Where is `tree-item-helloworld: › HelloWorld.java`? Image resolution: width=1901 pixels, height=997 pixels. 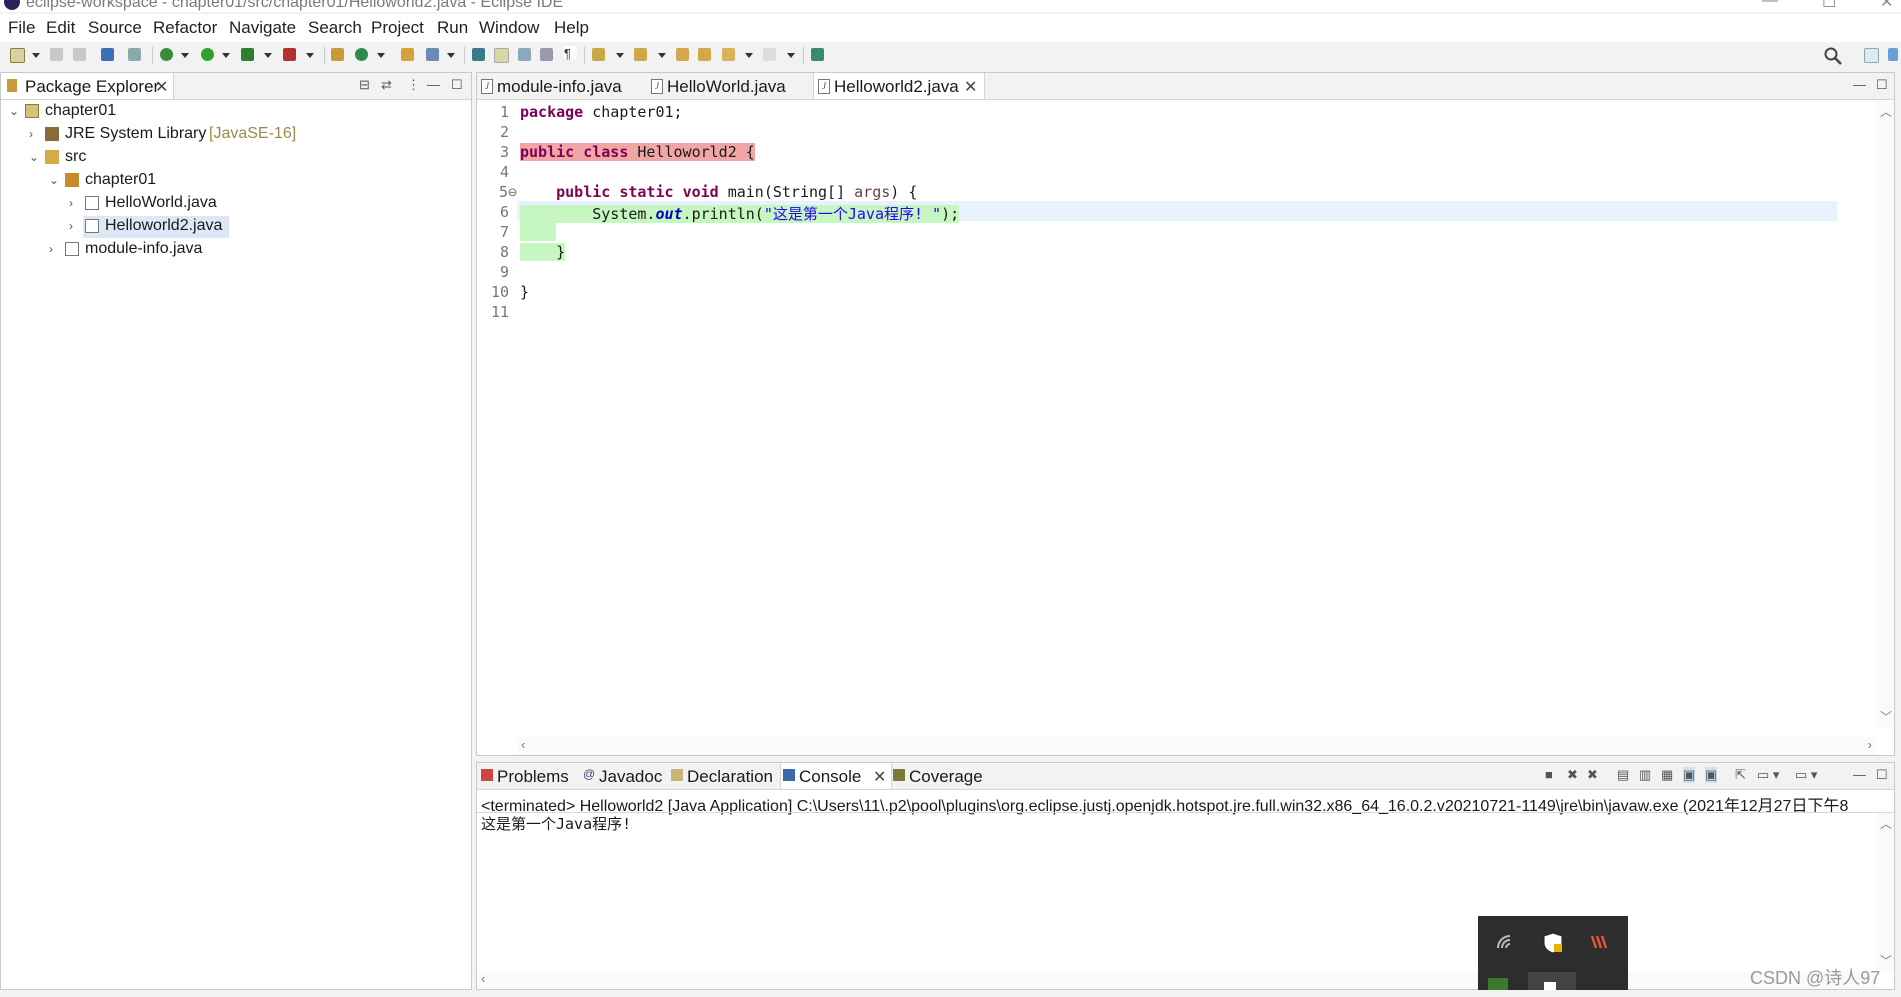
tree-item-helloworld: › HelloWorld.java is located at coordinates (236, 204).